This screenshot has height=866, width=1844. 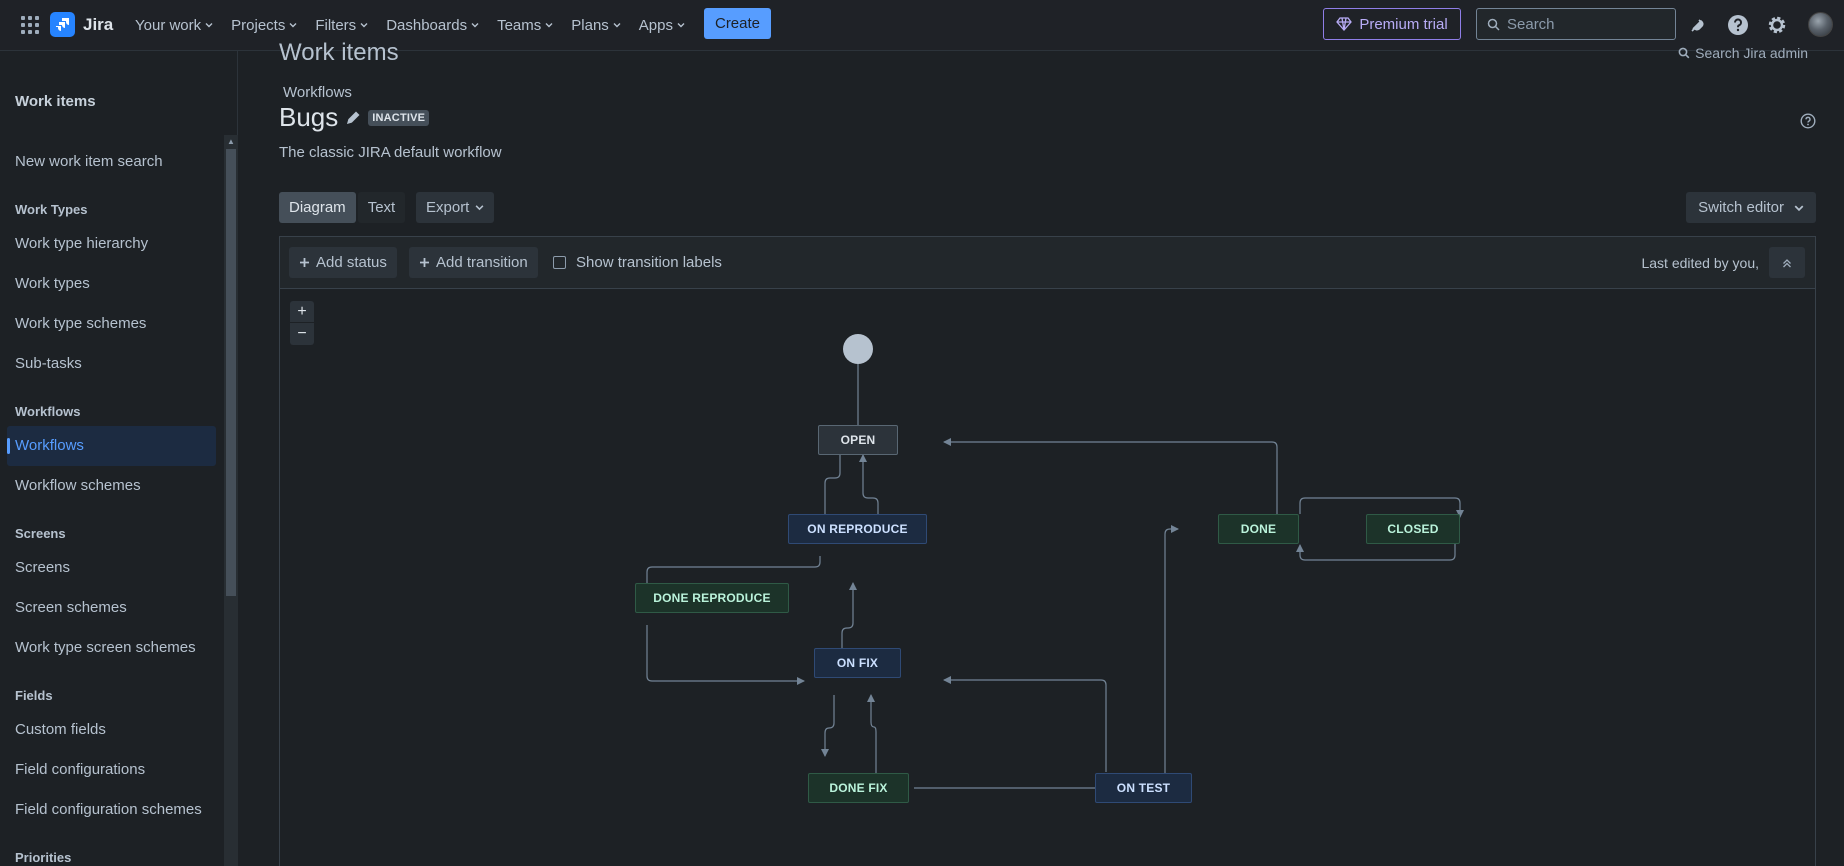 I want to click on sidebar-item-work-type-screen-schemes: Work type screen schemes, so click(x=105, y=647).